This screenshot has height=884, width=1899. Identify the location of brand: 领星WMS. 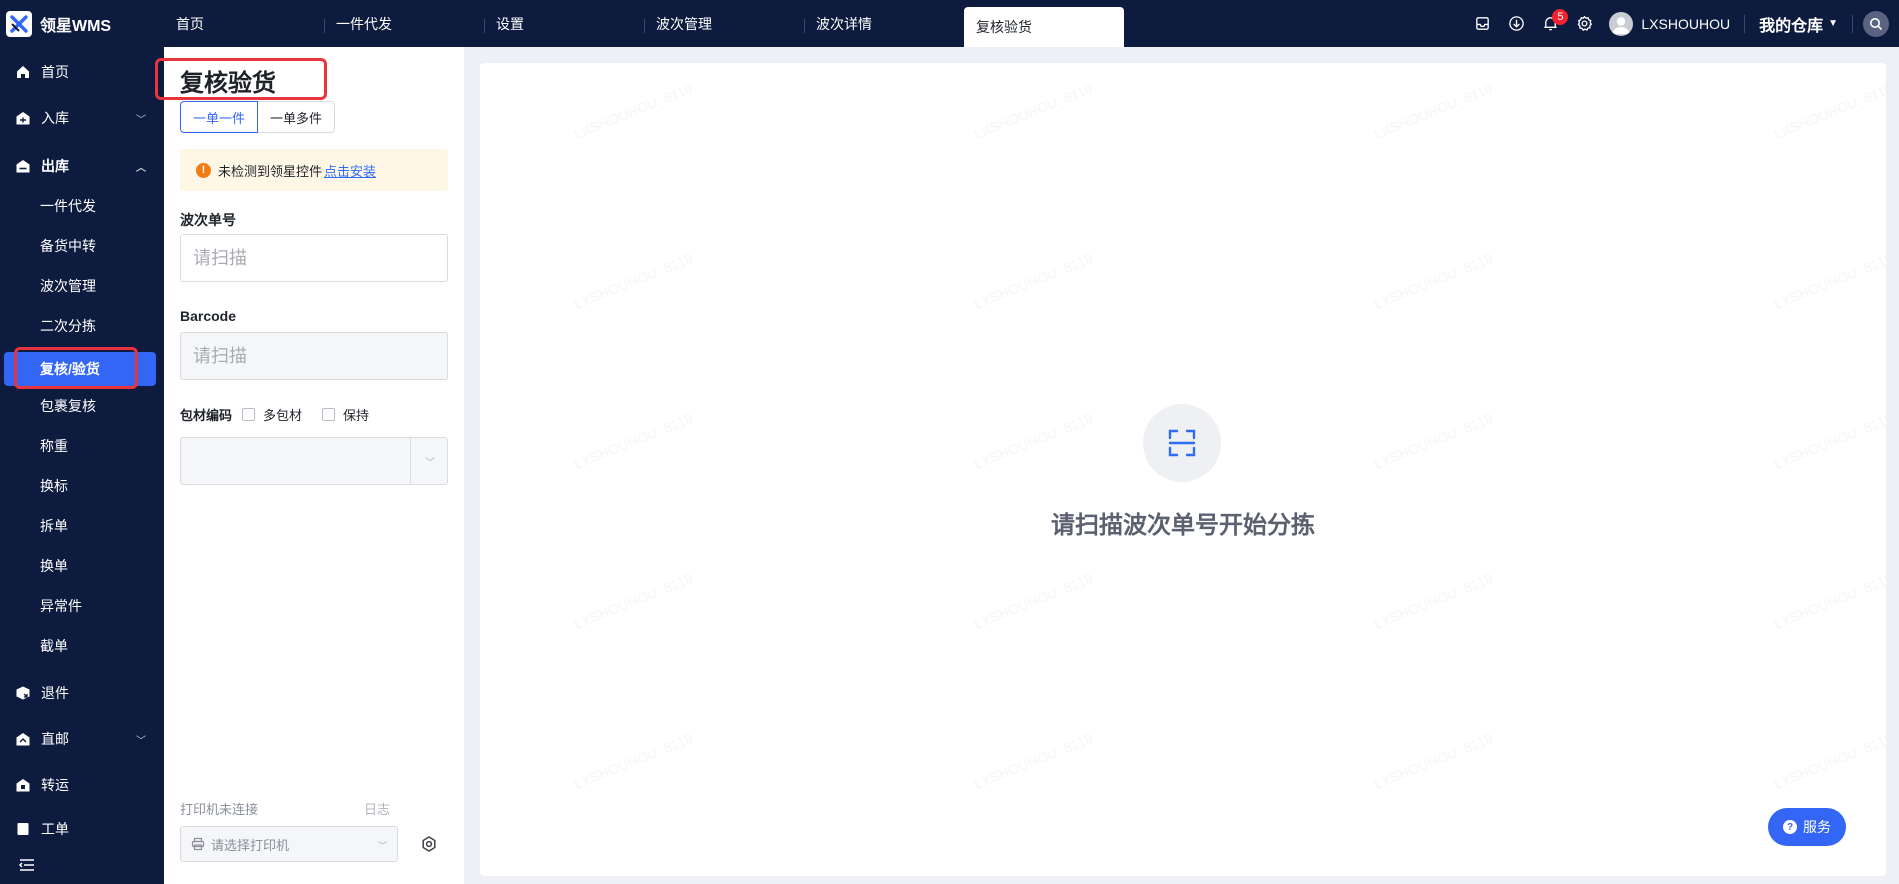
(82, 23).